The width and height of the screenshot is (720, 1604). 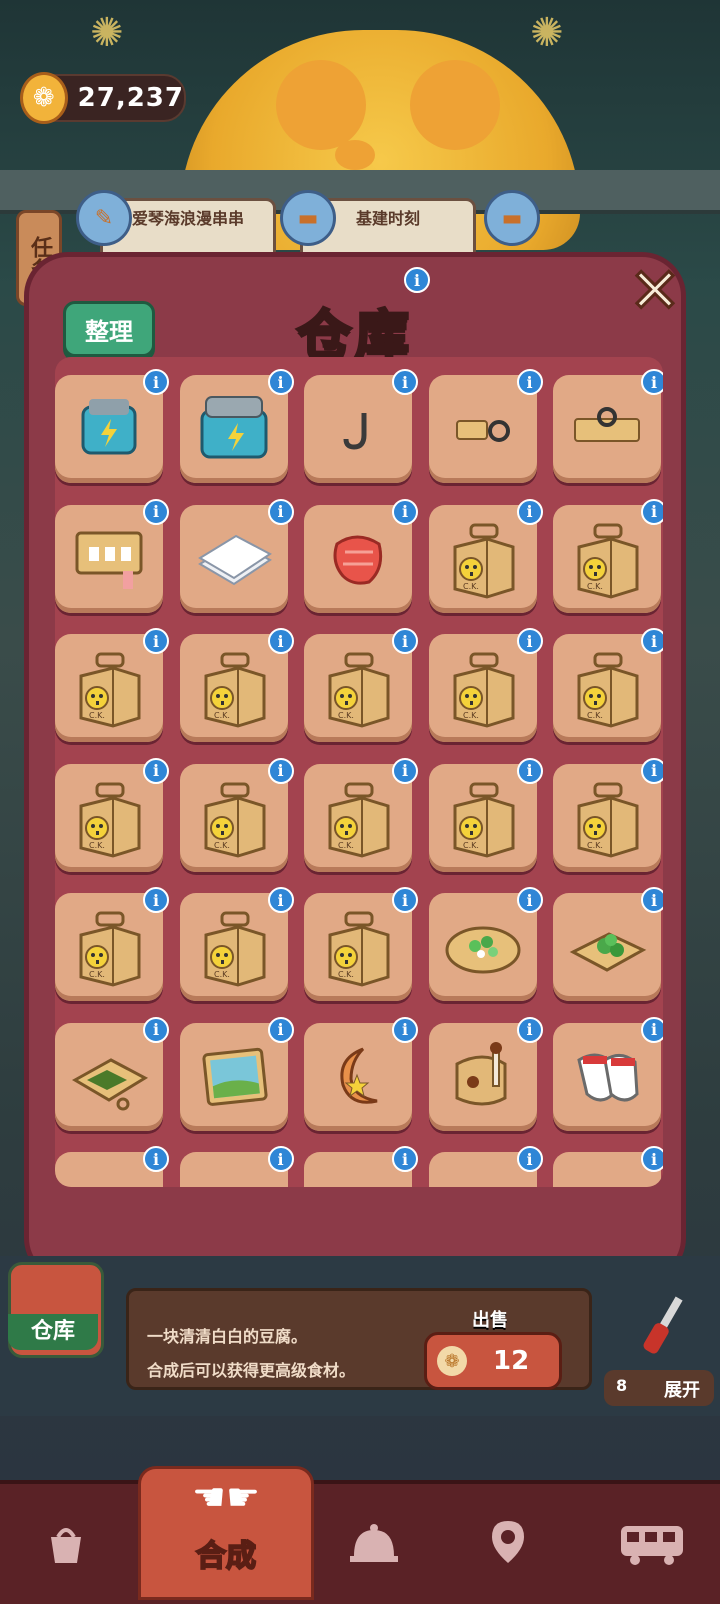 I want to click on bag-icon, so click(x=66, y=1544).